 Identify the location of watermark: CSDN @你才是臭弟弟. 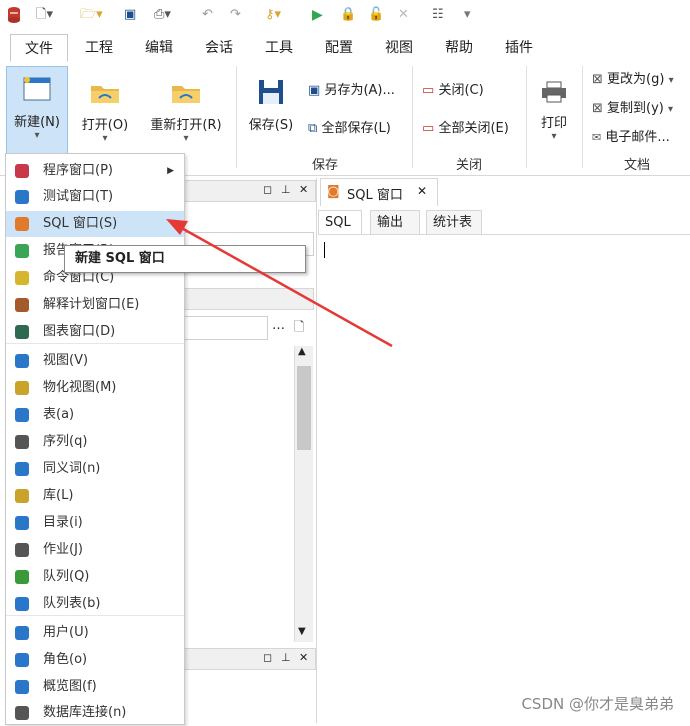
(597, 704).